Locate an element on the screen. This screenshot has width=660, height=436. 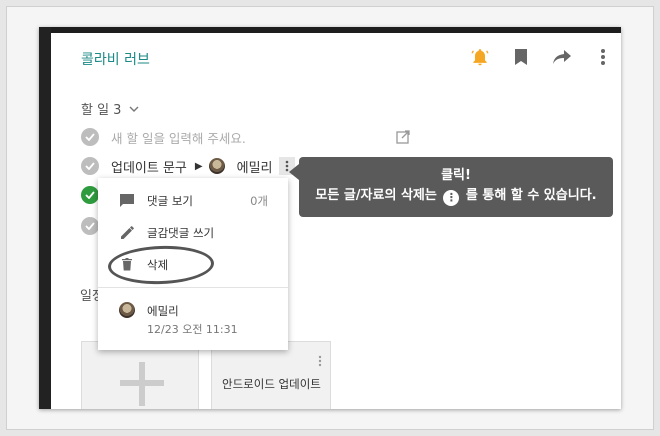
todo-item-user: 에밀리 is located at coordinates (254, 168).